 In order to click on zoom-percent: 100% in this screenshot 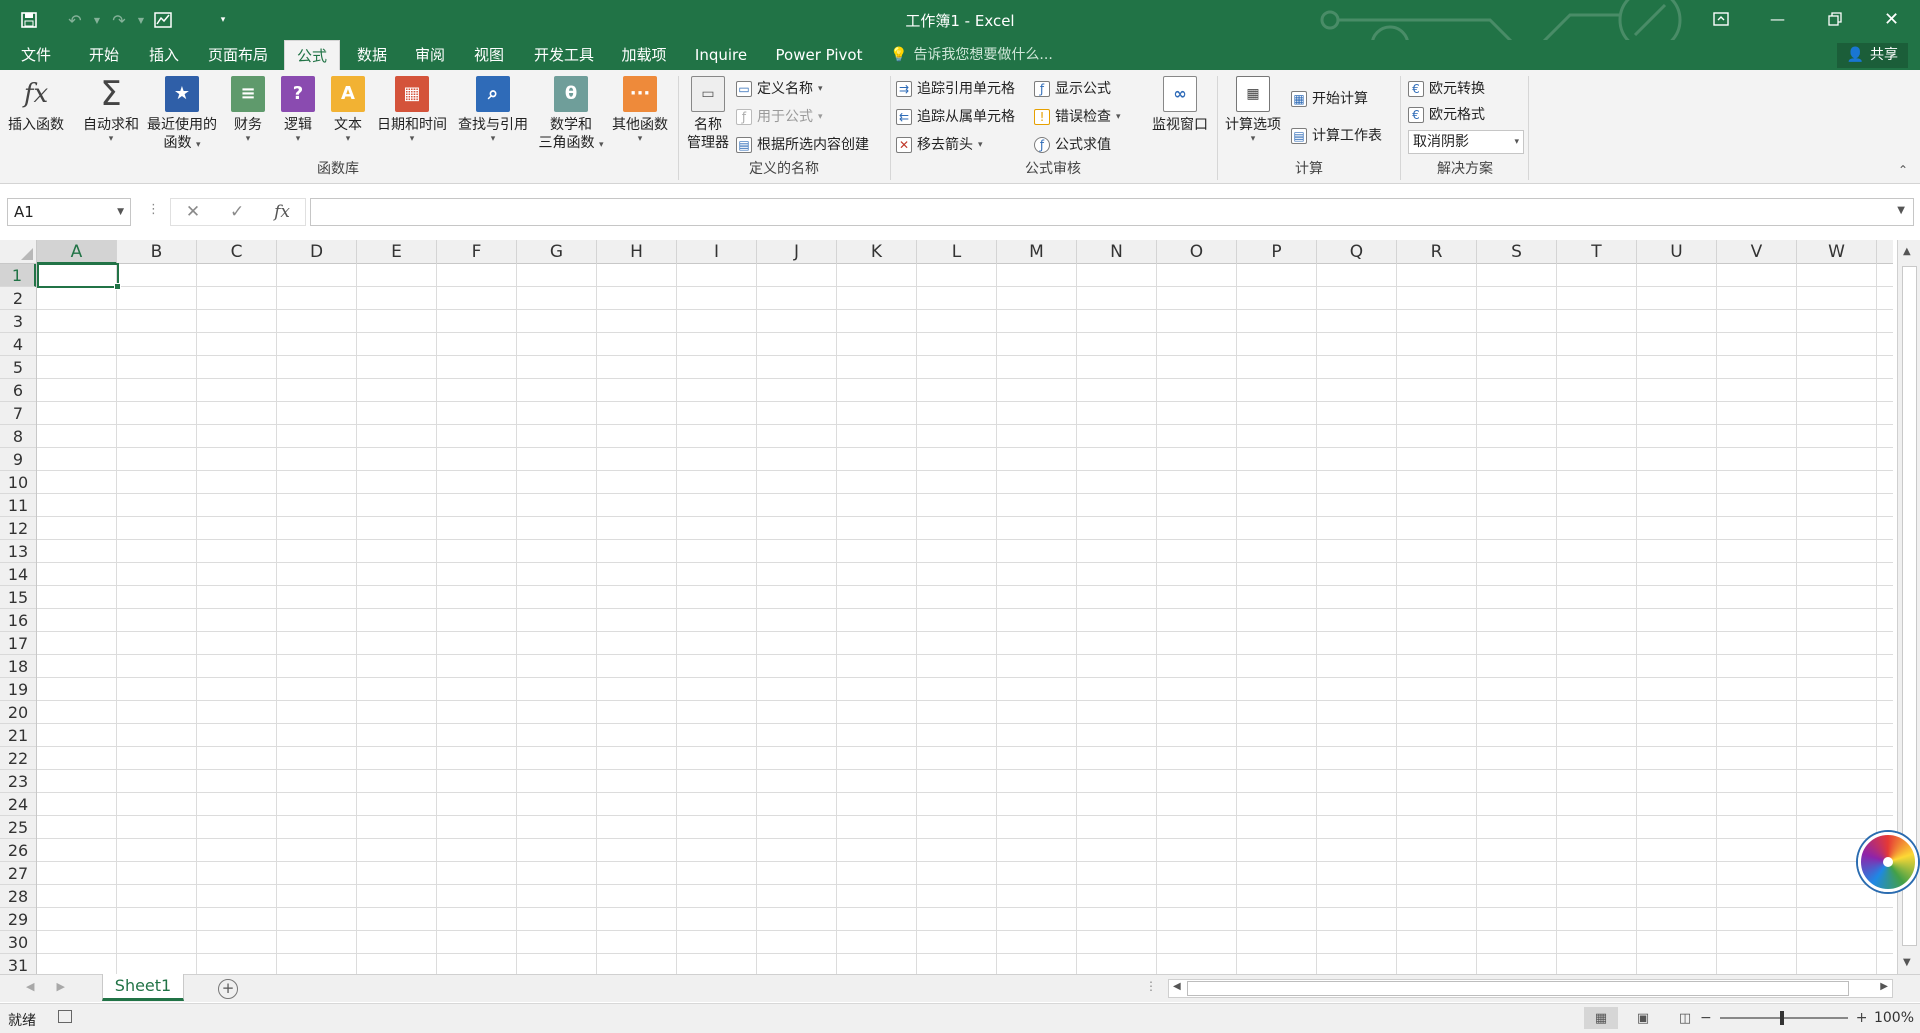, I will do `click(1894, 1018)`.